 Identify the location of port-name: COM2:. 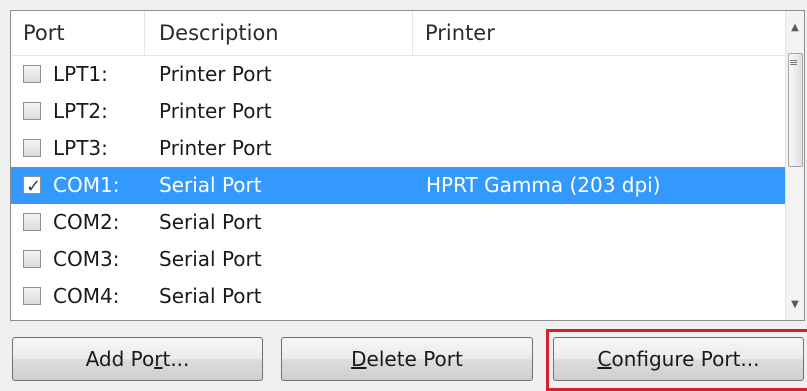
(86, 222).